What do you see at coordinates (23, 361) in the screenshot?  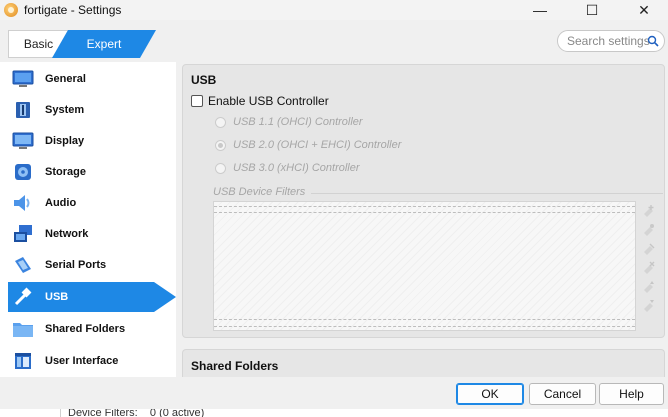 I see `user-interface-icon` at bounding box center [23, 361].